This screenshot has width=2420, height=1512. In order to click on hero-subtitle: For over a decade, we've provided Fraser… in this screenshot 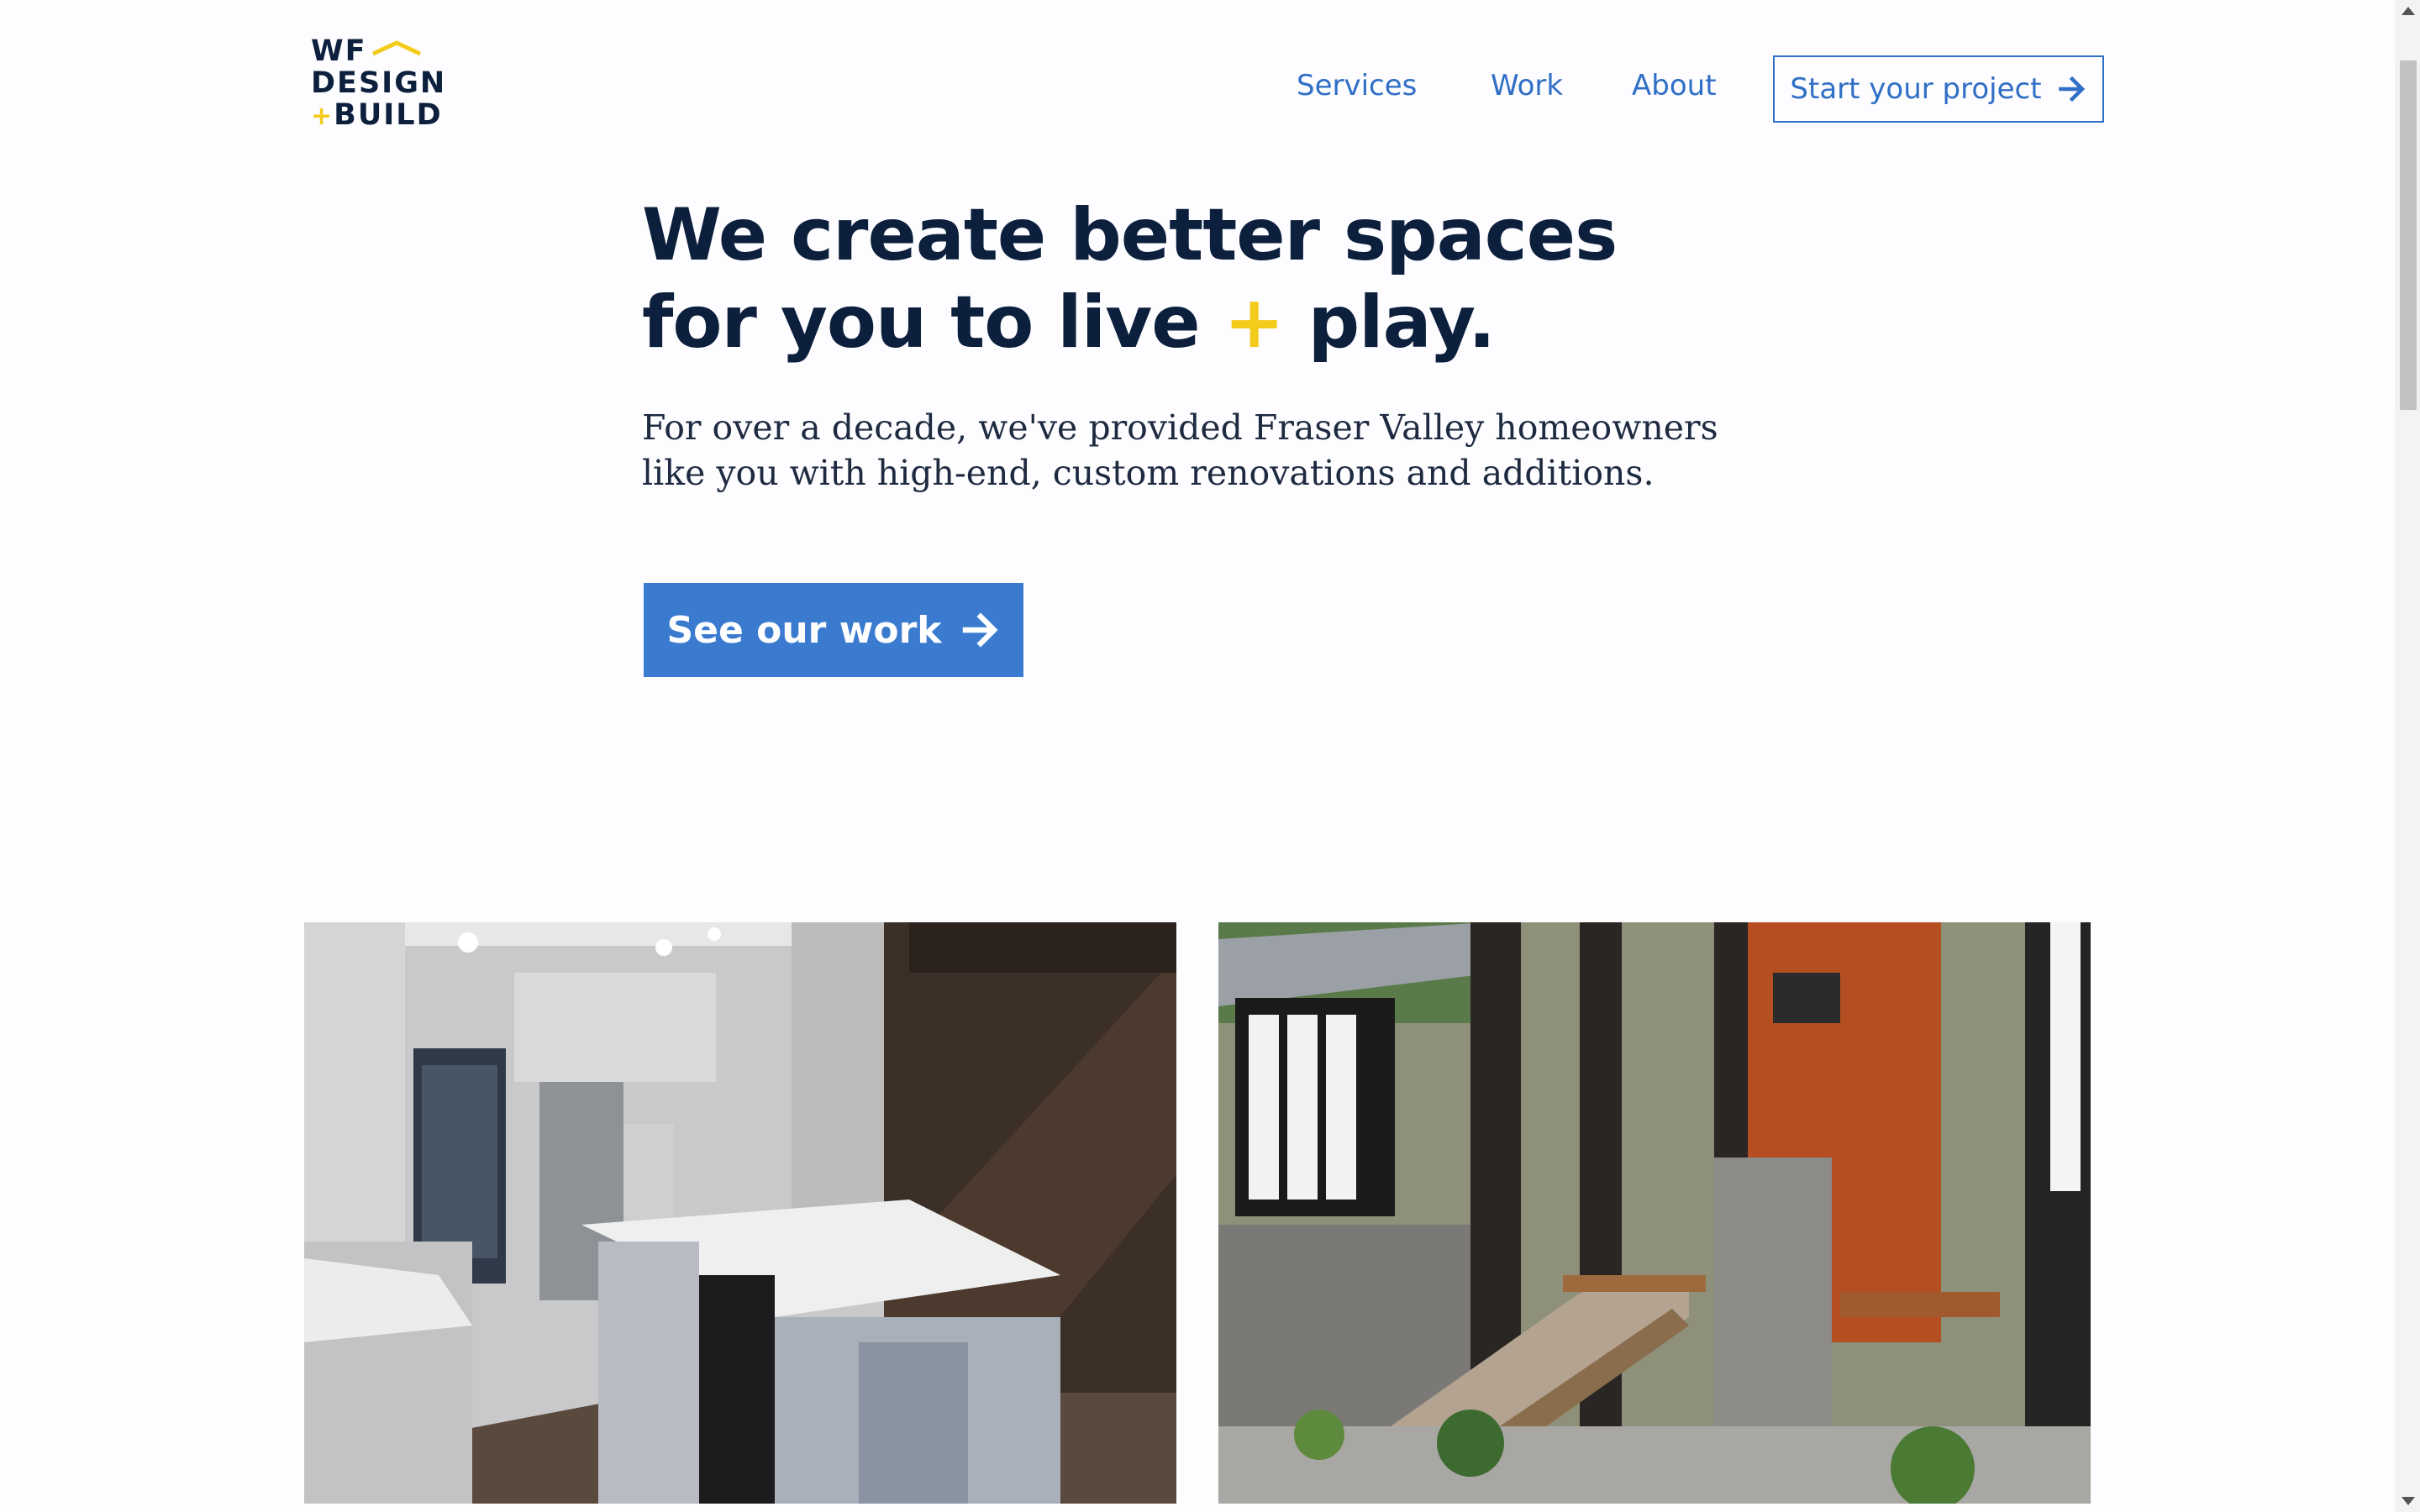, I will do `click(1180, 450)`.